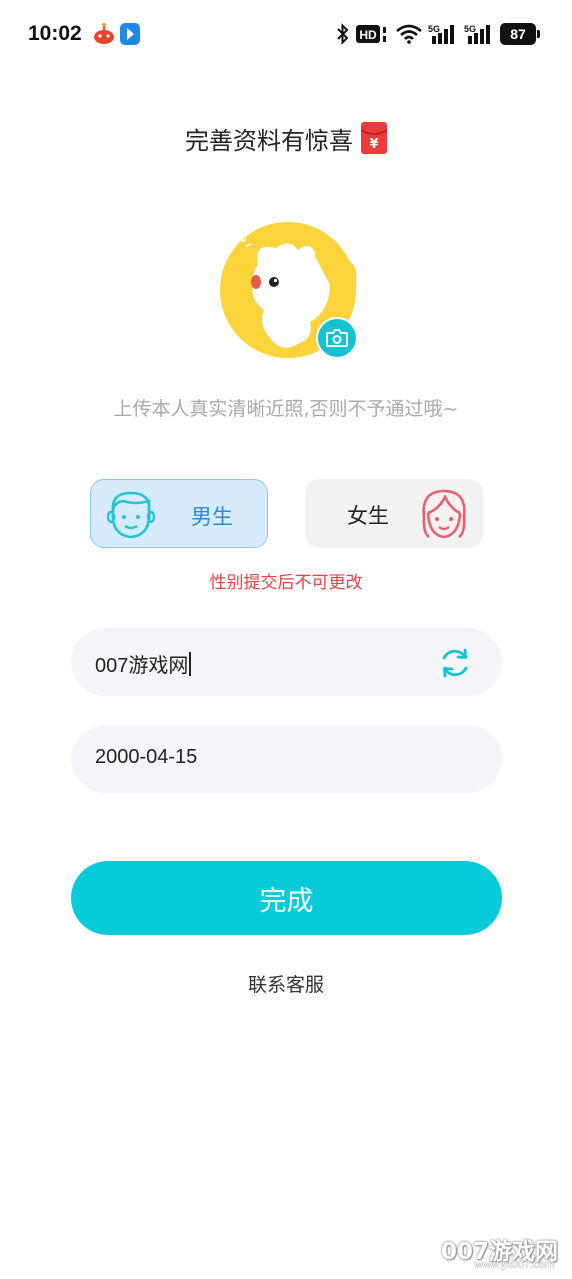  Describe the element at coordinates (286, 983) in the screenshot. I see `contact-support-link: 联系客服` at that location.